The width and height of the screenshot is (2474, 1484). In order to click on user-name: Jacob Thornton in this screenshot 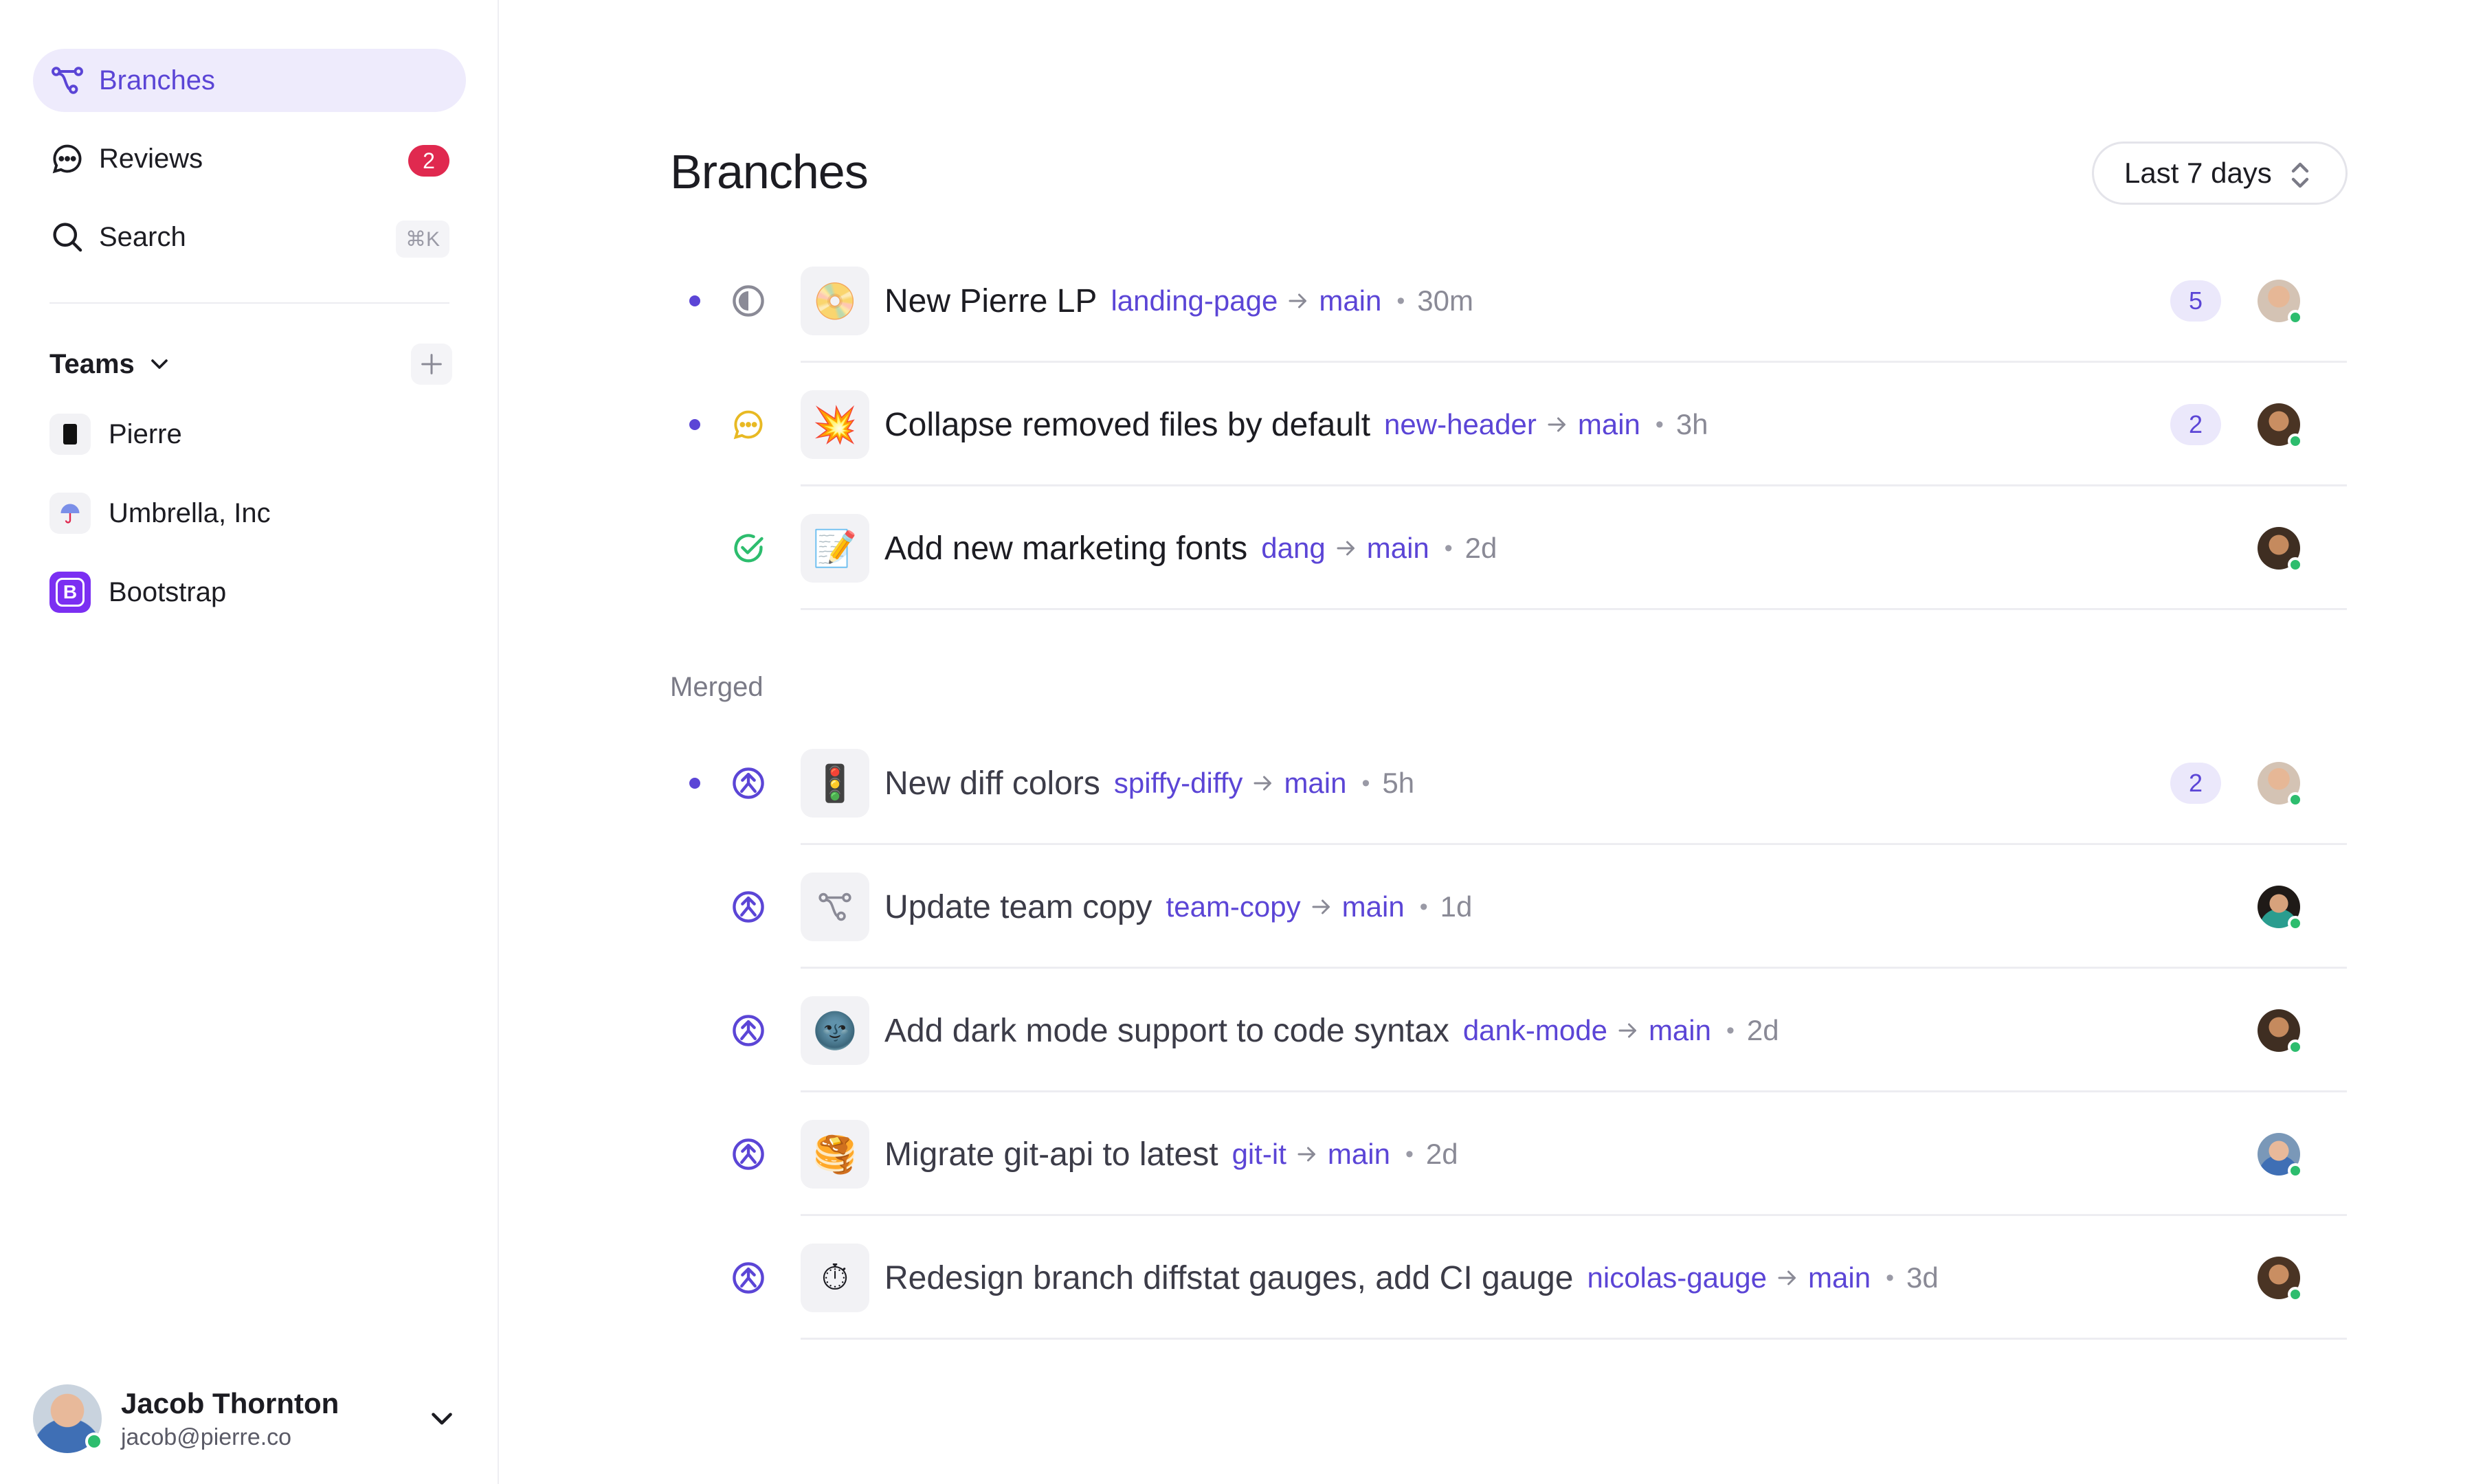, I will do `click(230, 1402)`.